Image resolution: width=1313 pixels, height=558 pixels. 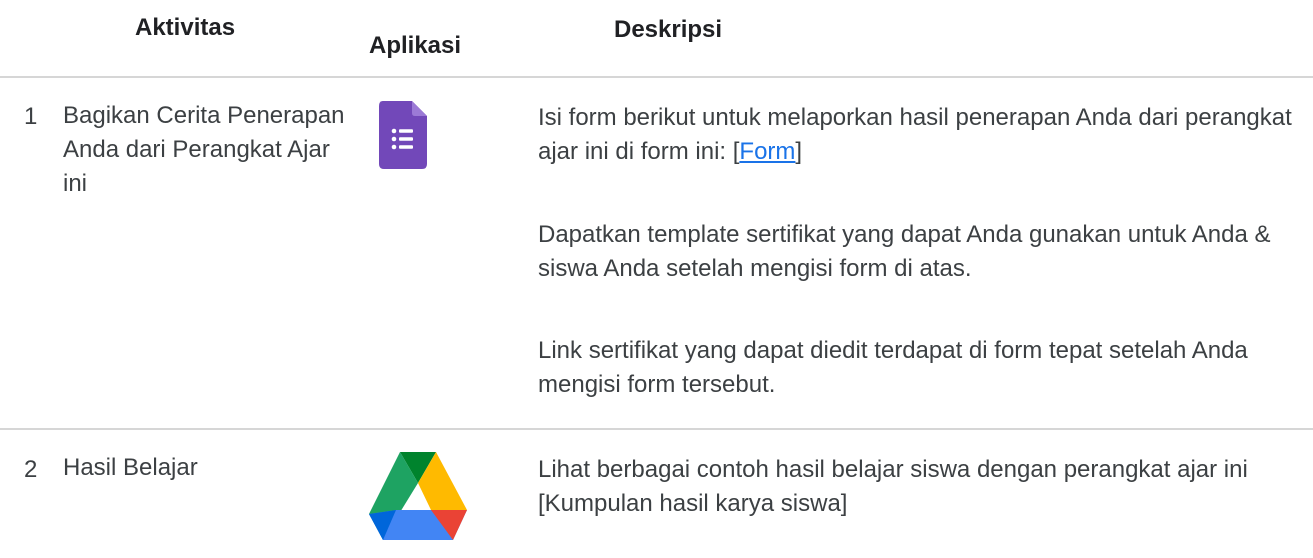 I want to click on row-divider, so click(x=656, y=429).